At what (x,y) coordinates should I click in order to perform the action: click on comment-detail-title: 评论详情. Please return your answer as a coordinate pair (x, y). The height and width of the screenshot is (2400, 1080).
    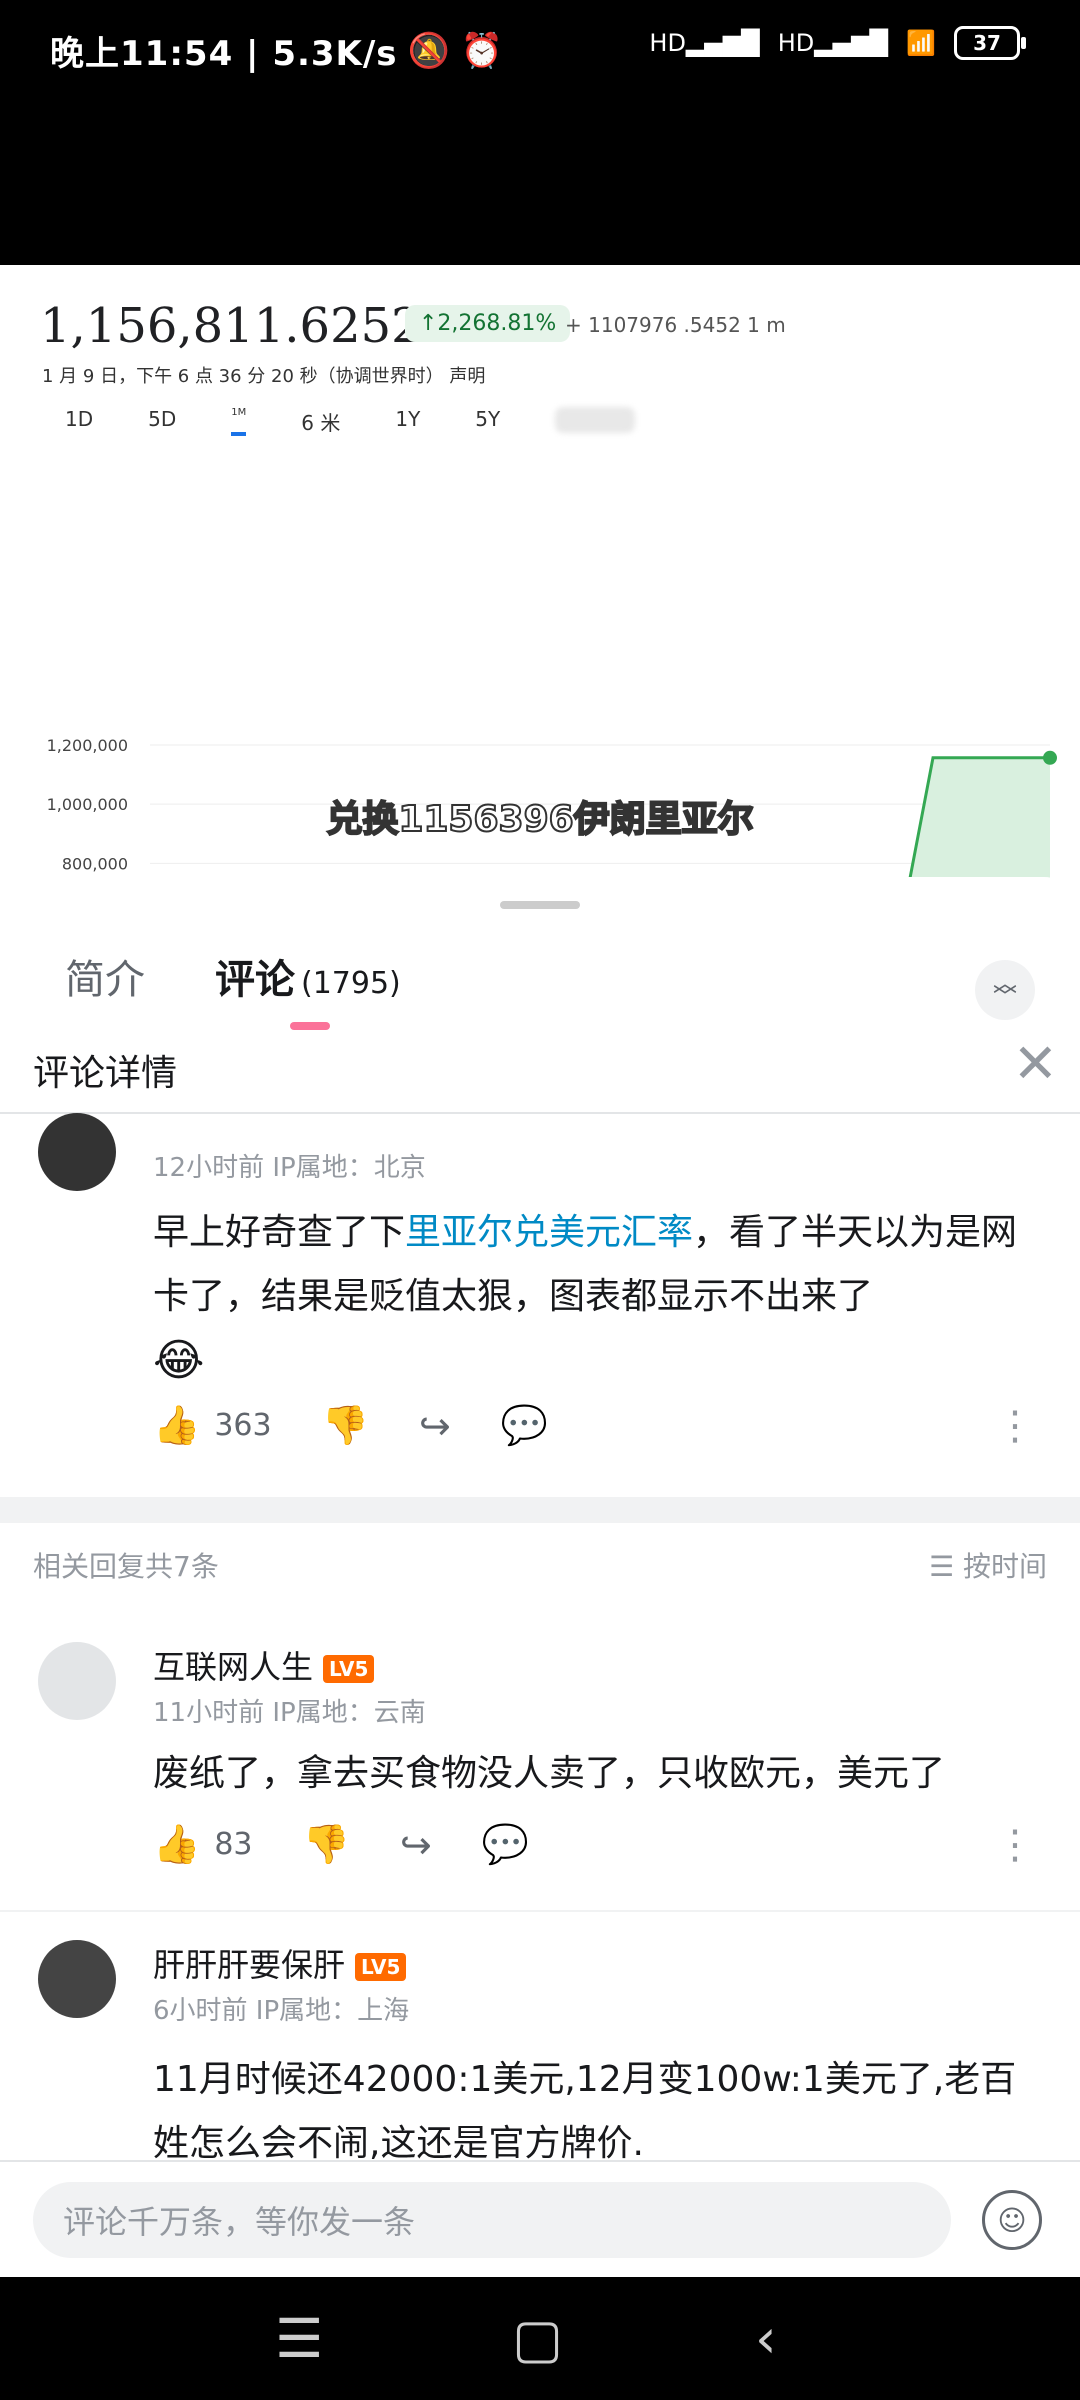
    Looking at the image, I should click on (105, 1073).